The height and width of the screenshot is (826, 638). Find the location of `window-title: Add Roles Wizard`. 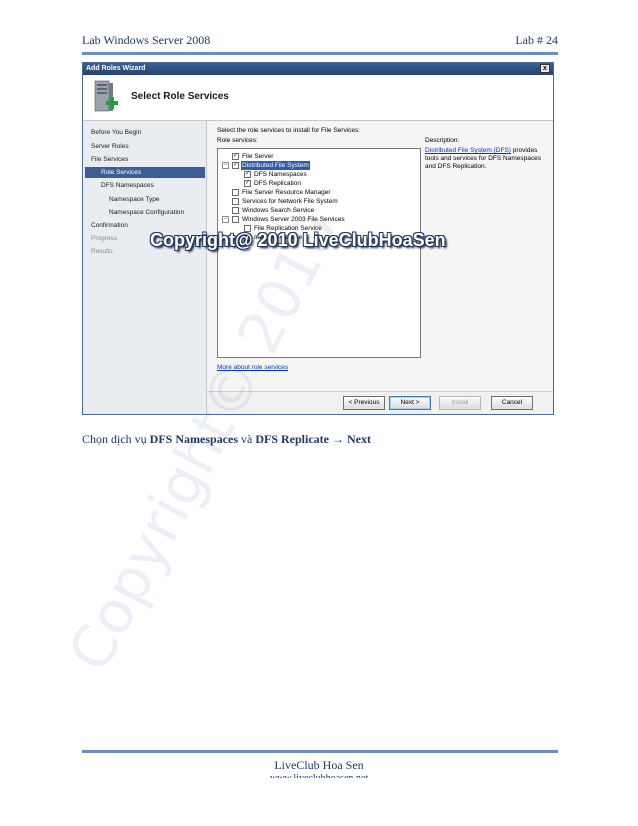

window-title: Add Roles Wizard is located at coordinates (116, 68).